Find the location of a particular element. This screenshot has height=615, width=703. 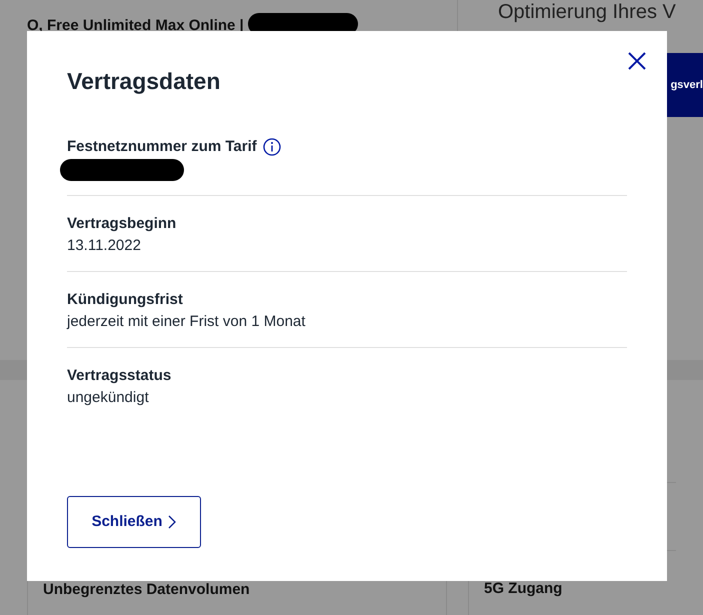

field-label: Festnetznummer zum Tarif is located at coordinates (162, 147).